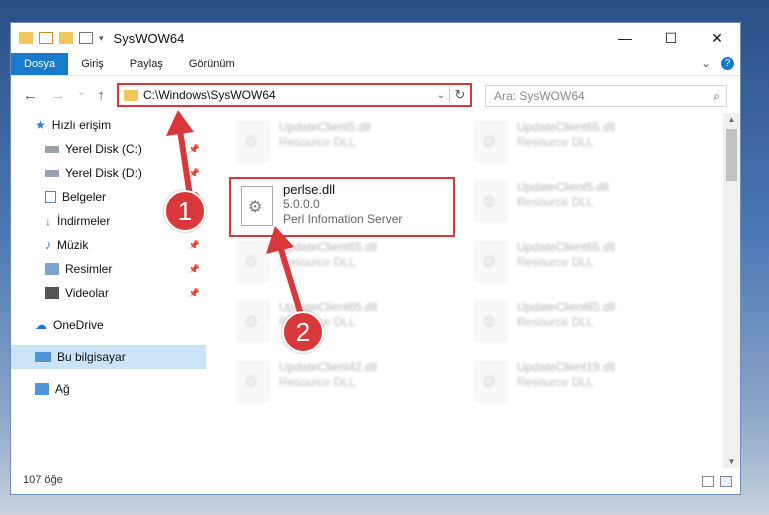  Describe the element at coordinates (30, 95) in the screenshot. I see `back-button: ←` at that location.